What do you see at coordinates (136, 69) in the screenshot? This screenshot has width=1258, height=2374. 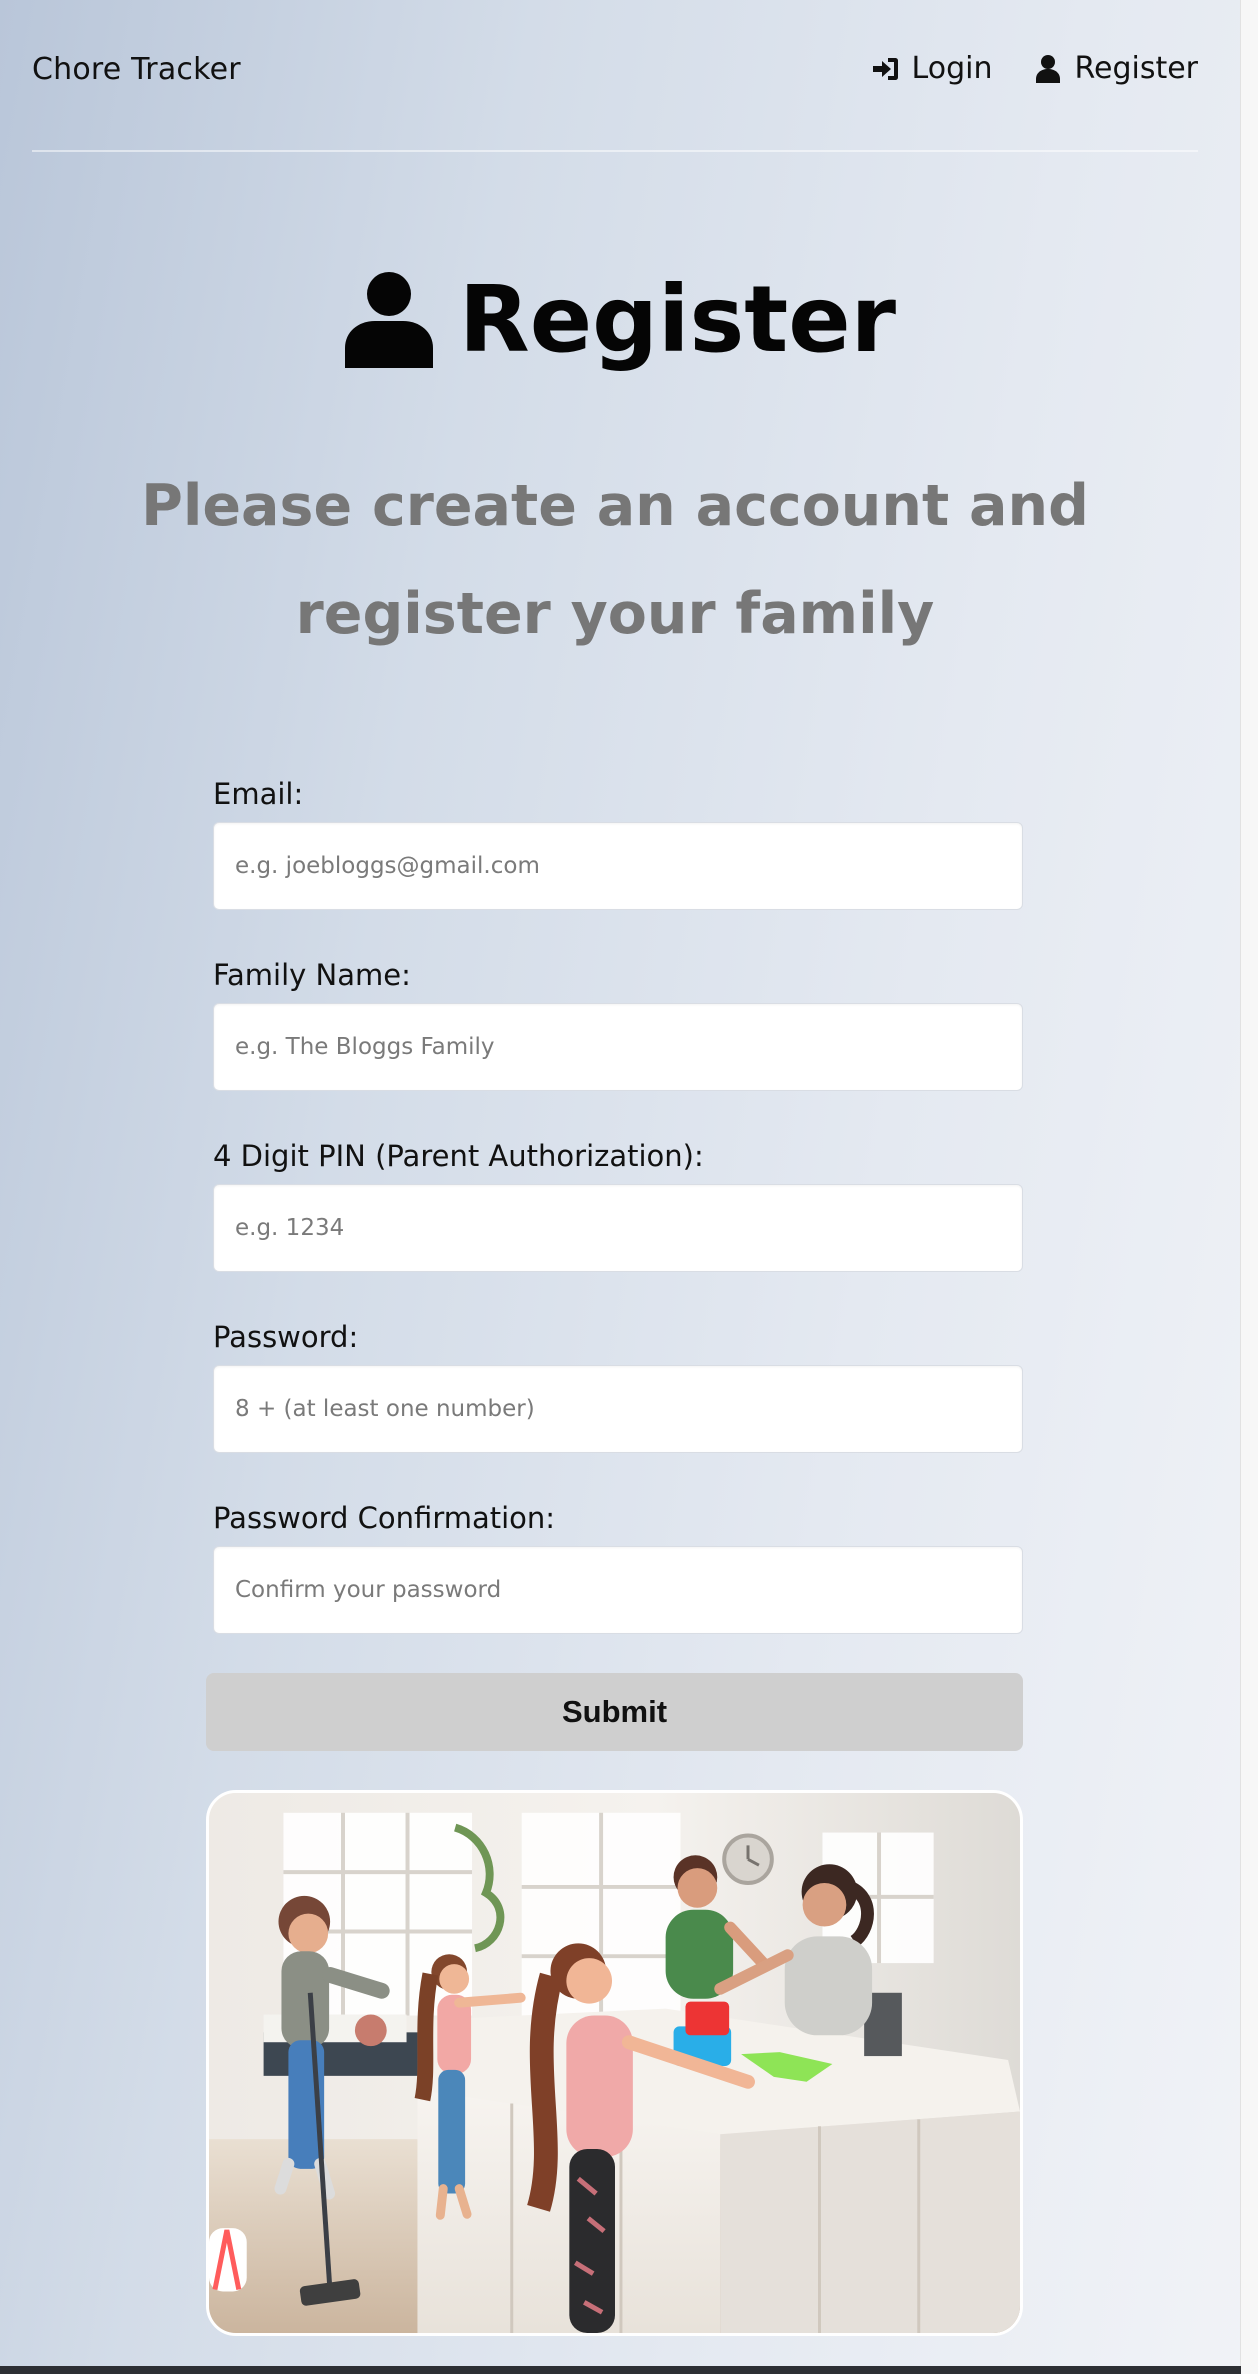 I see `brand-link: Chore Tracker` at bounding box center [136, 69].